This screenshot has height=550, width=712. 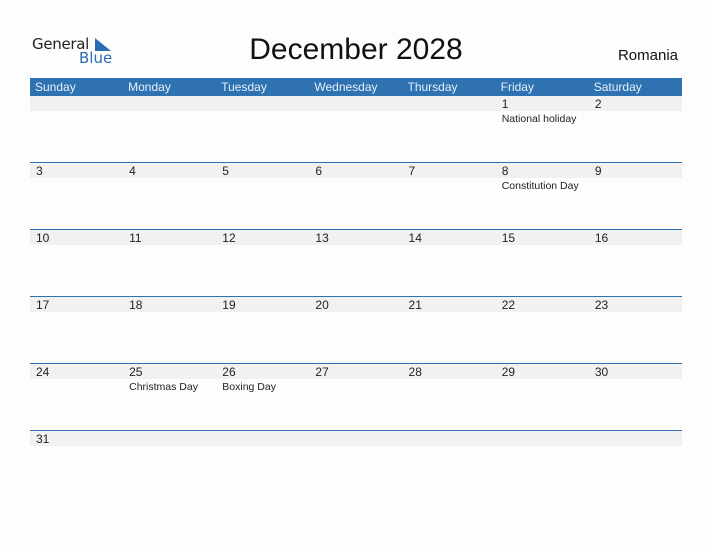 I want to click on day-number: 4, so click(x=132, y=171).